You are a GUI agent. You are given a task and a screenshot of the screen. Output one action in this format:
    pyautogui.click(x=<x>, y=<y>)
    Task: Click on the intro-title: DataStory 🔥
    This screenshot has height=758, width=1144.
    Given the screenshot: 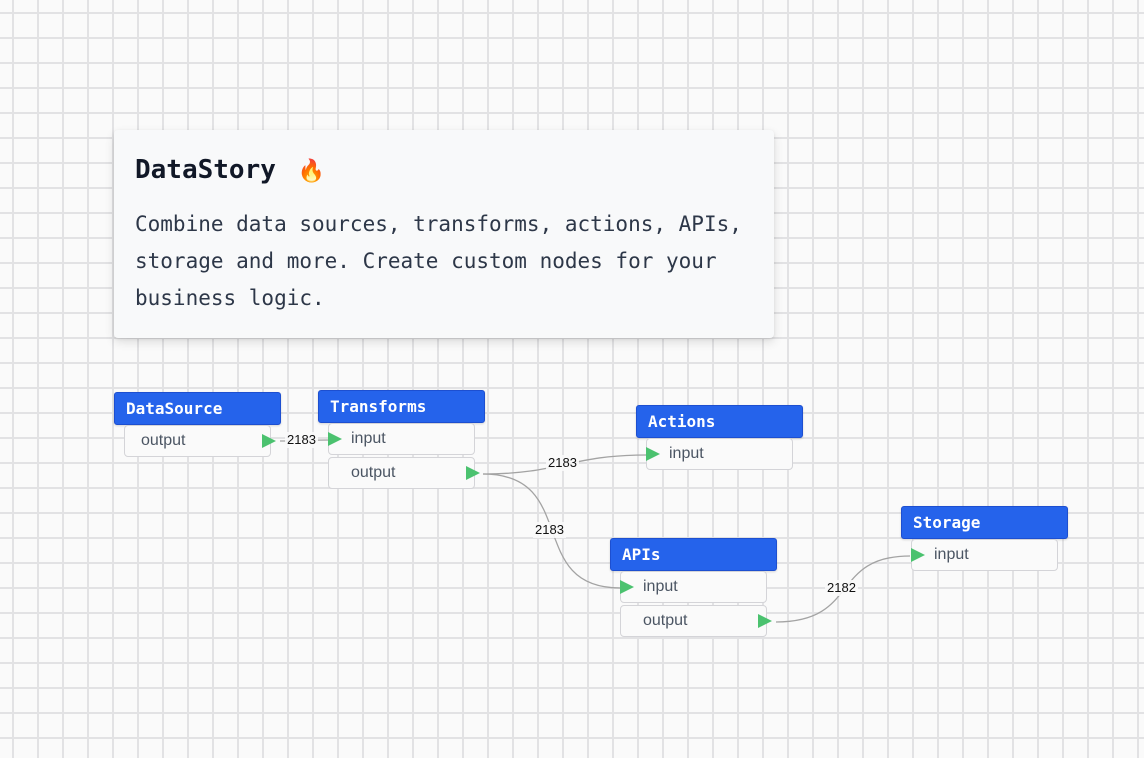 What is the action you would take?
    pyautogui.click(x=444, y=171)
    